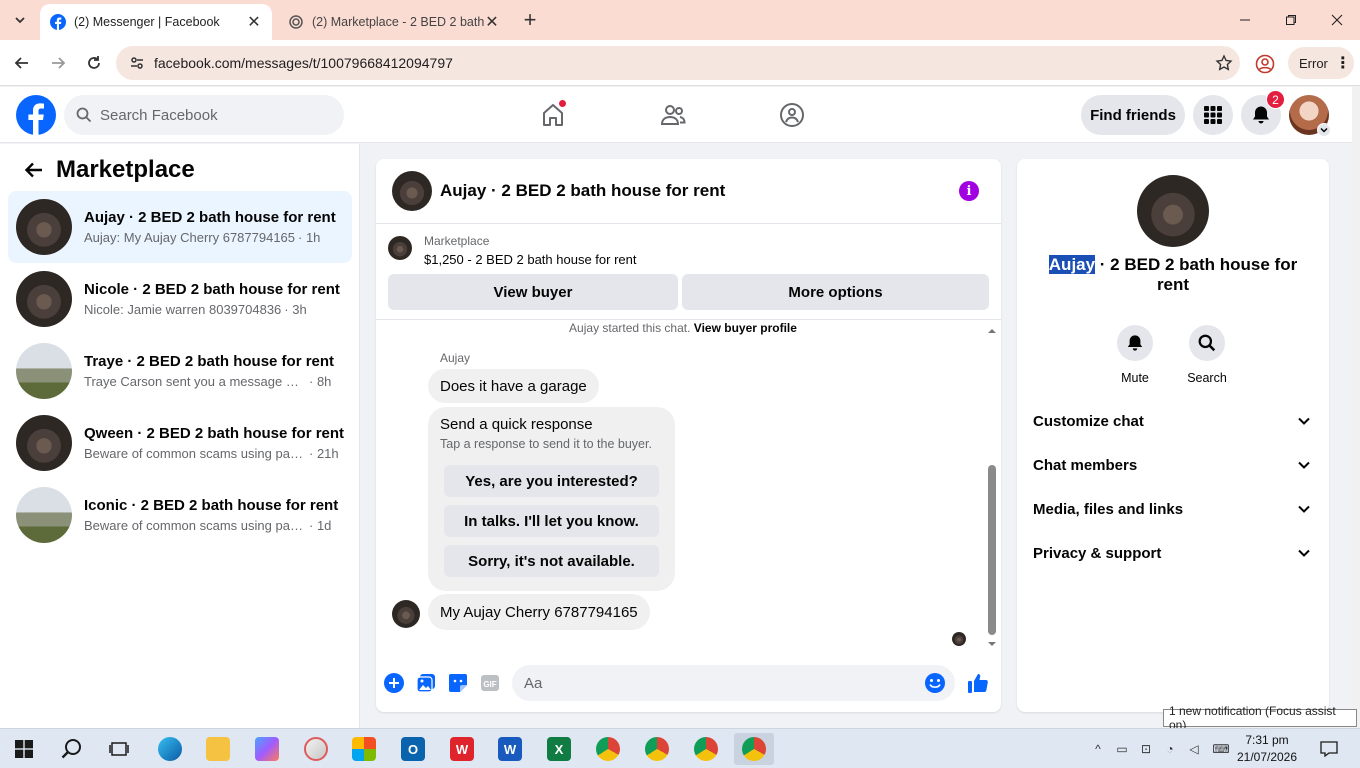 This screenshot has height=768, width=1360. I want to click on profile-button, so click(1265, 64).